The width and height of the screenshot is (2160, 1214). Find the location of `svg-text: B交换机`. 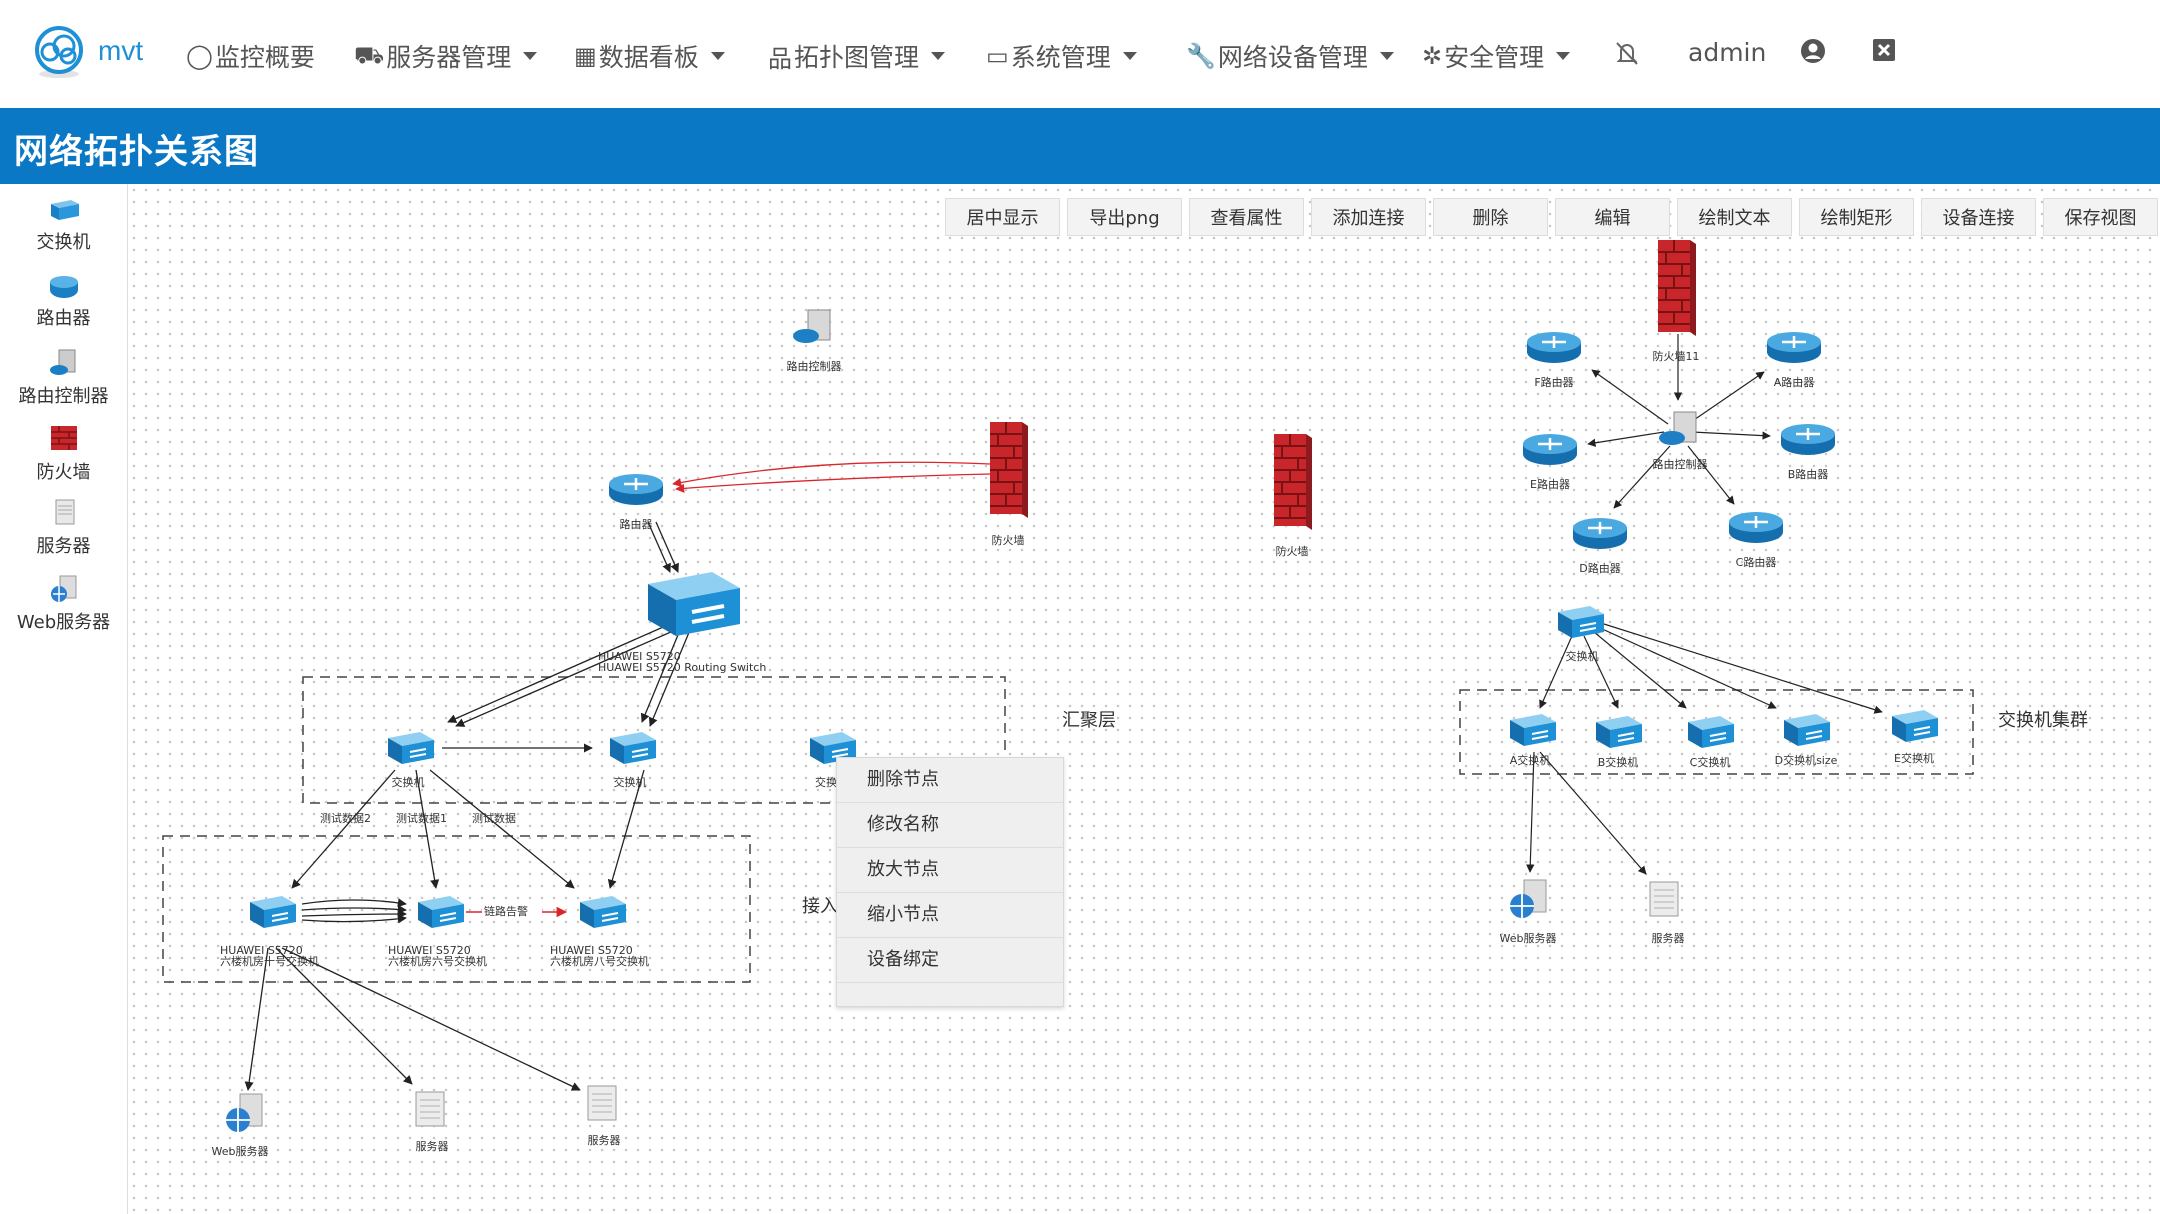

svg-text: B交换机 is located at coordinates (1618, 762).